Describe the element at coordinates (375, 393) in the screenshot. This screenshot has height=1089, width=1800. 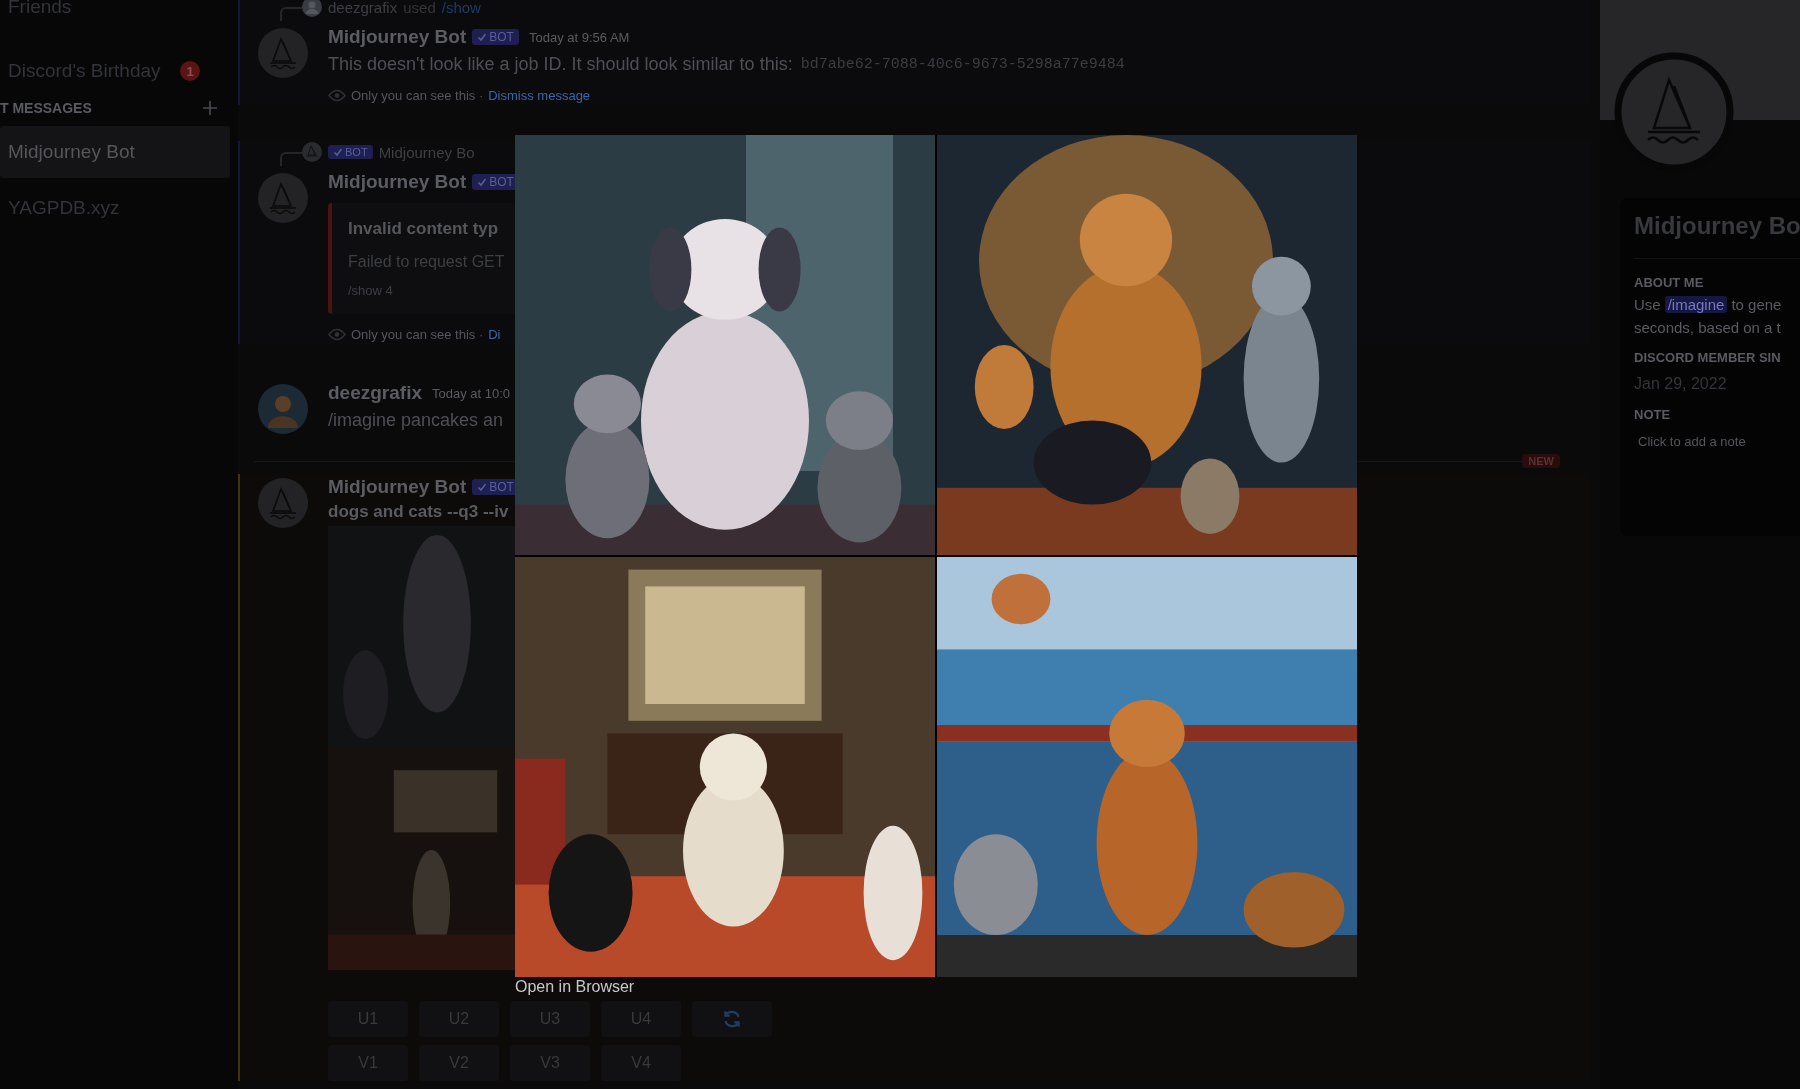
I see `author-name: deezgrafix` at that location.